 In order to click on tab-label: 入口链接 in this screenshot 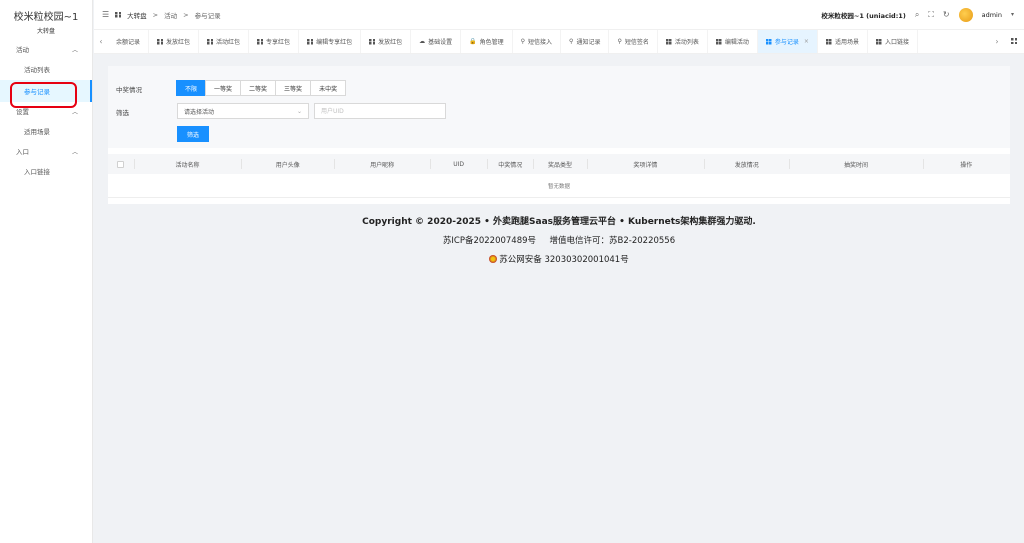, I will do `click(896, 42)`.